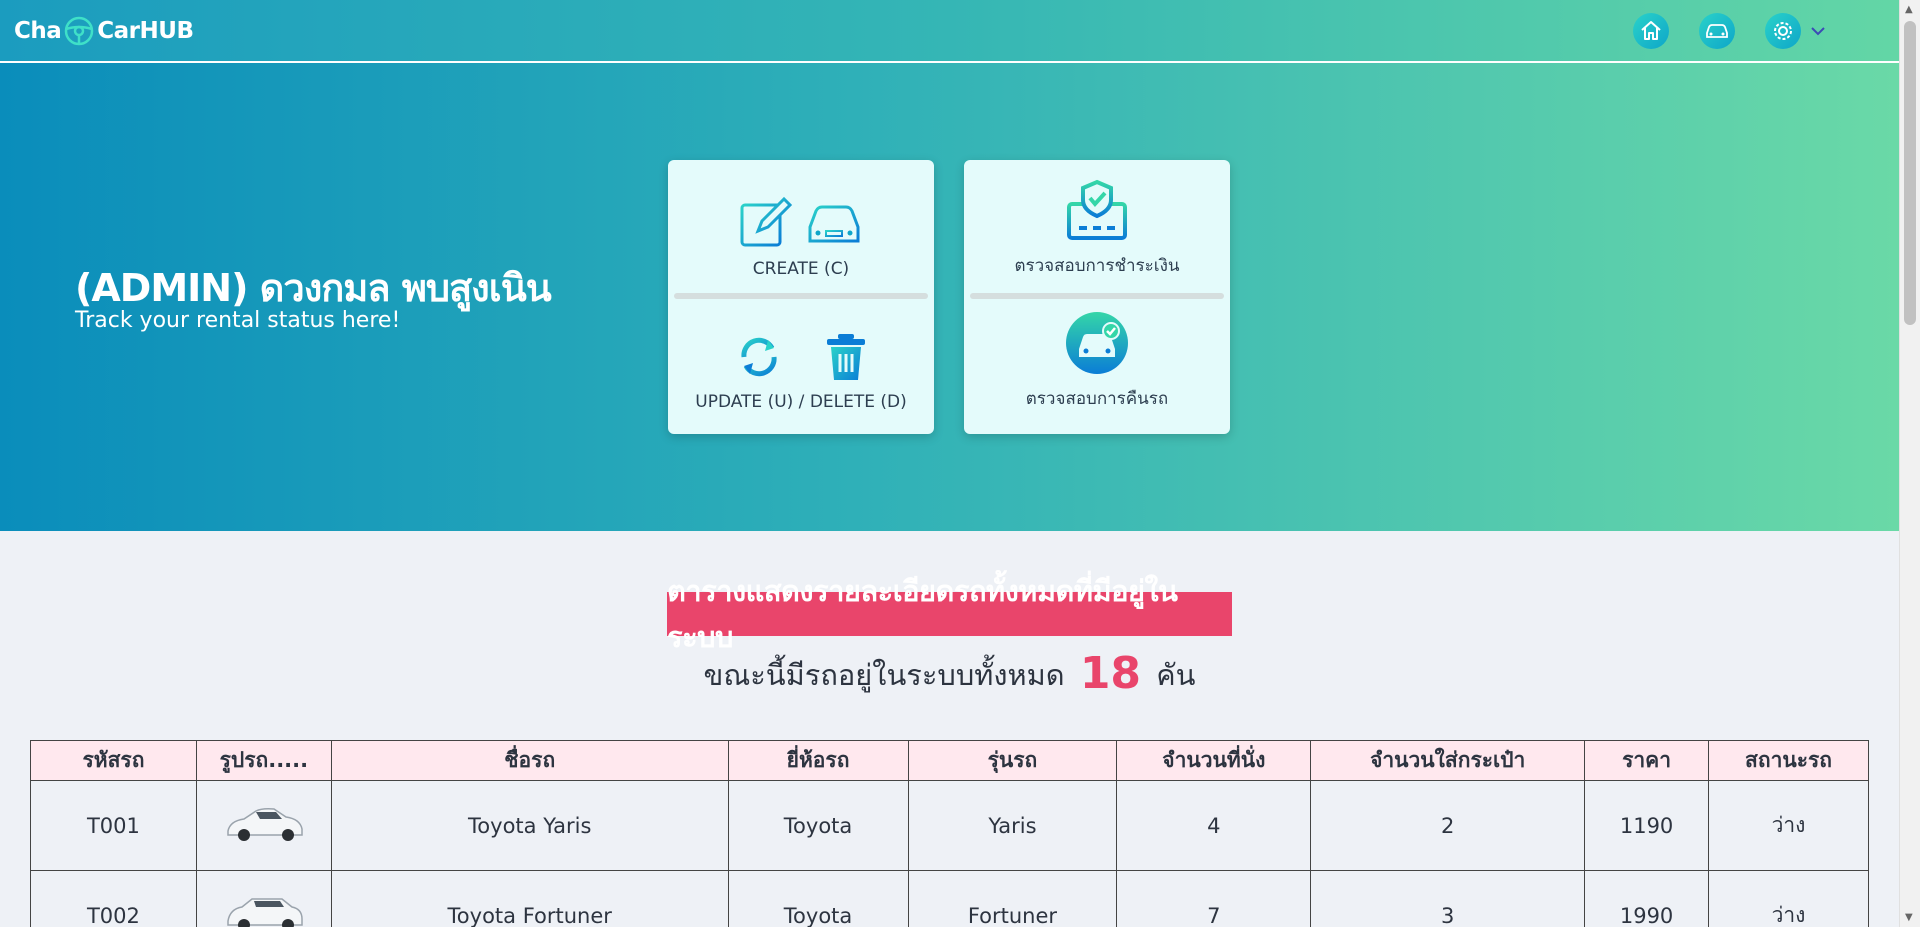 The height and width of the screenshot is (927, 1920). What do you see at coordinates (529, 760) in the screenshot?
I see `col-car-name: ชื่อรถ` at bounding box center [529, 760].